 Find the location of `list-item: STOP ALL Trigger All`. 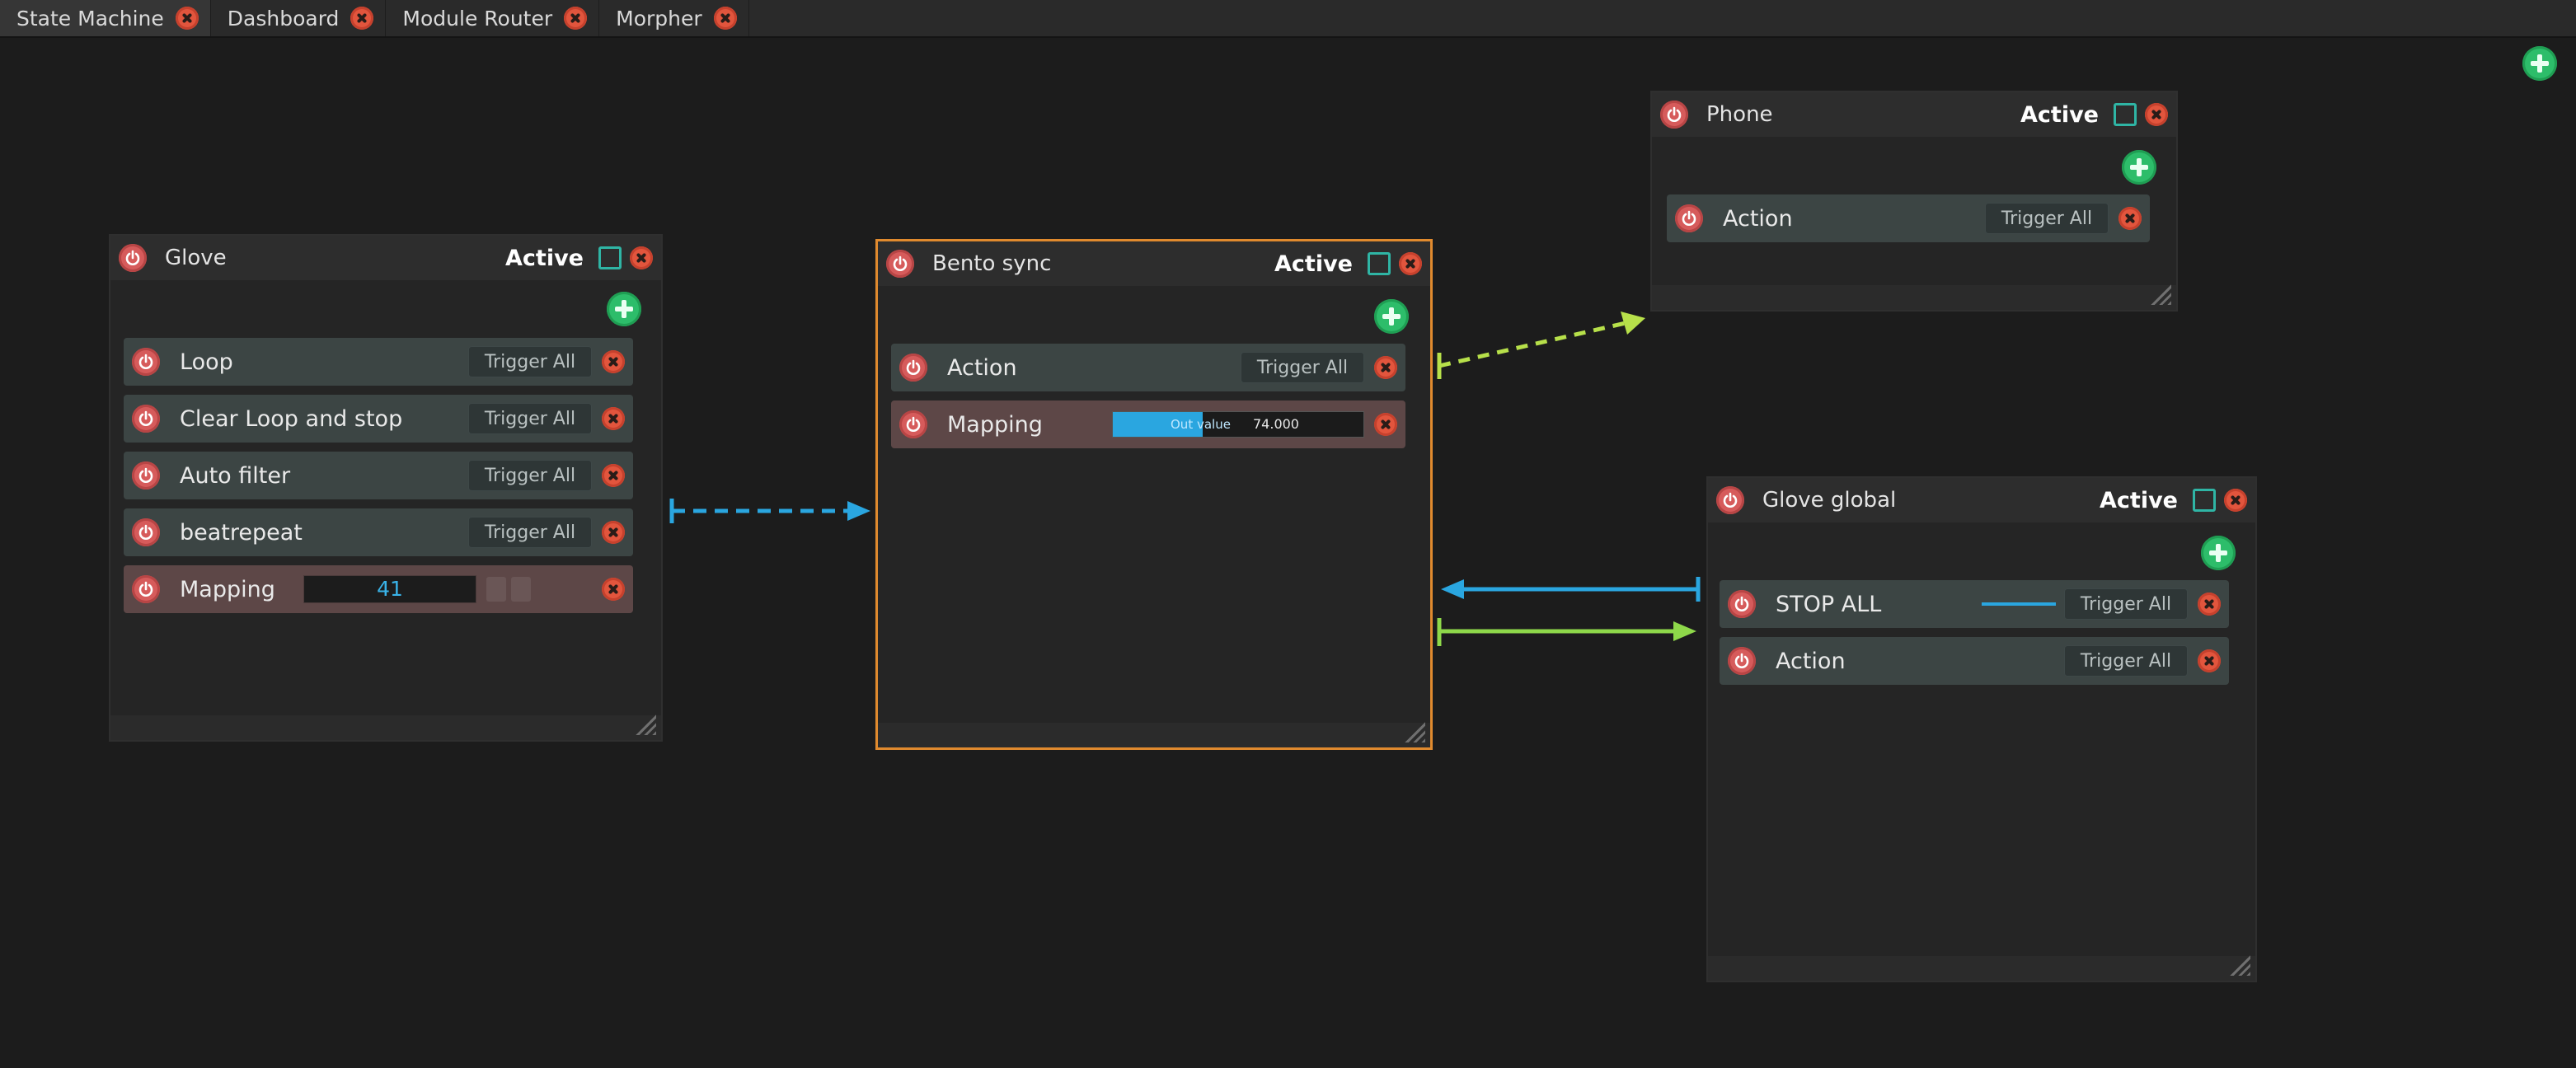

list-item: STOP ALL Trigger All is located at coordinates (1975, 604).